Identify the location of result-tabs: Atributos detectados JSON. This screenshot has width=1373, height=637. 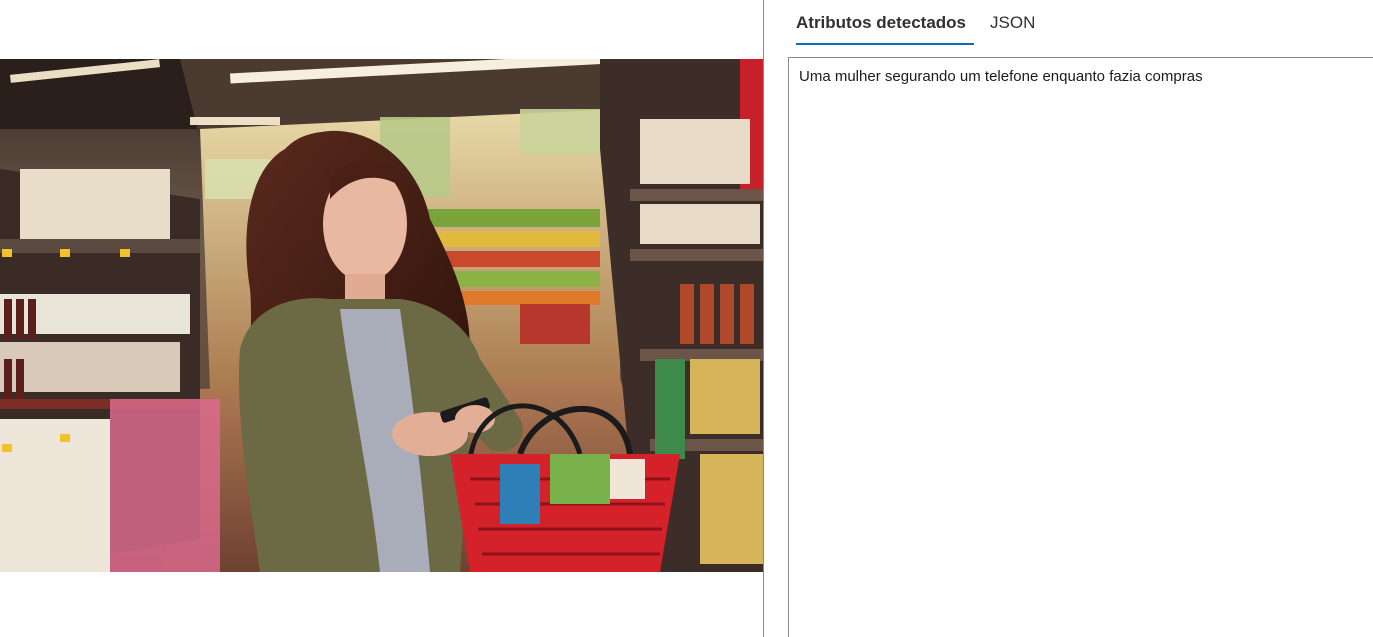
(1080, 23).